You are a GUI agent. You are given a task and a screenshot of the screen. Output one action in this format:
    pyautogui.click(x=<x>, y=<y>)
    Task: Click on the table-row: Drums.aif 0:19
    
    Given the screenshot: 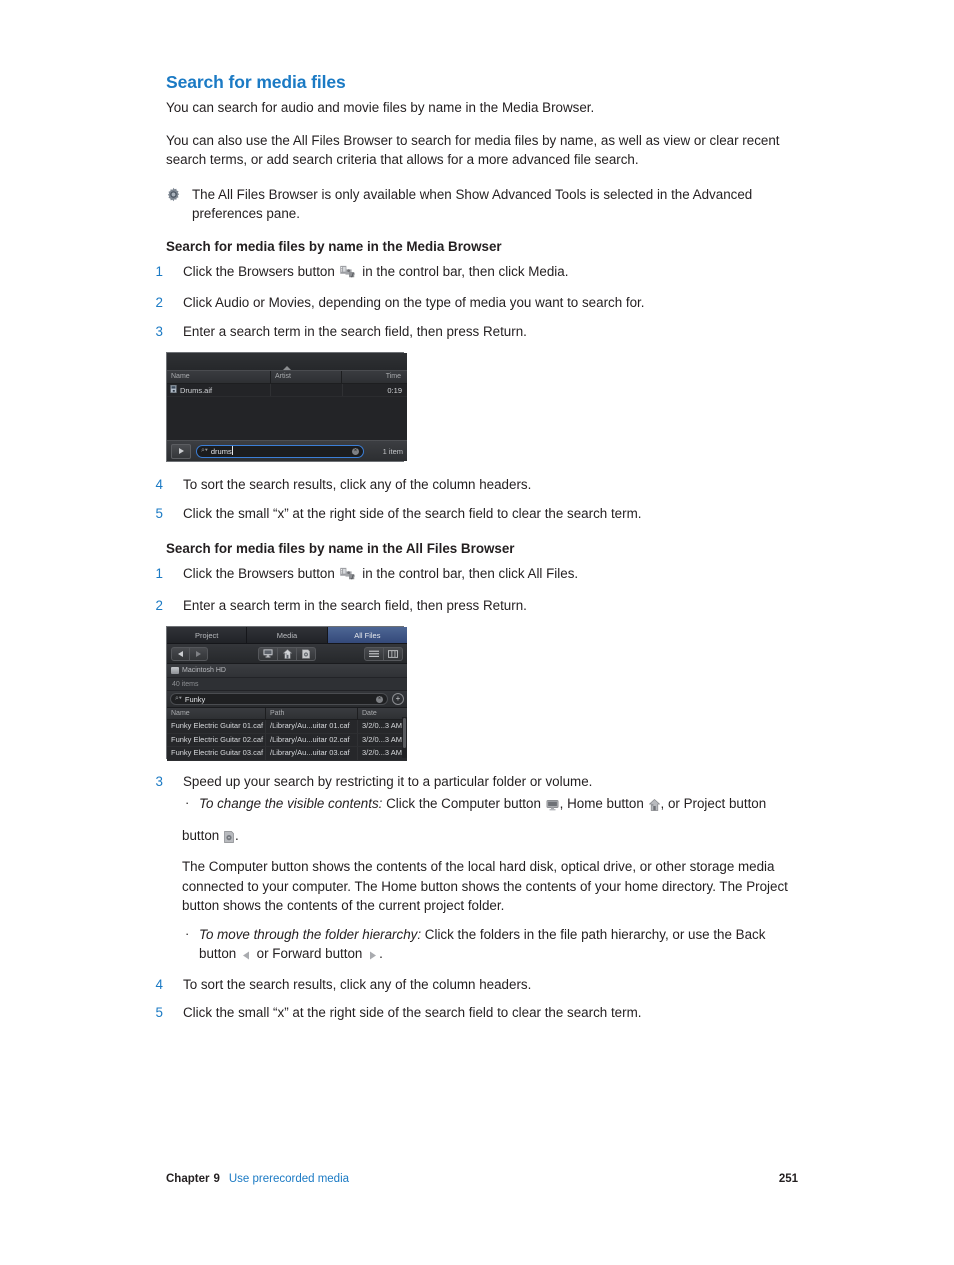 What is the action you would take?
    pyautogui.click(x=287, y=390)
    